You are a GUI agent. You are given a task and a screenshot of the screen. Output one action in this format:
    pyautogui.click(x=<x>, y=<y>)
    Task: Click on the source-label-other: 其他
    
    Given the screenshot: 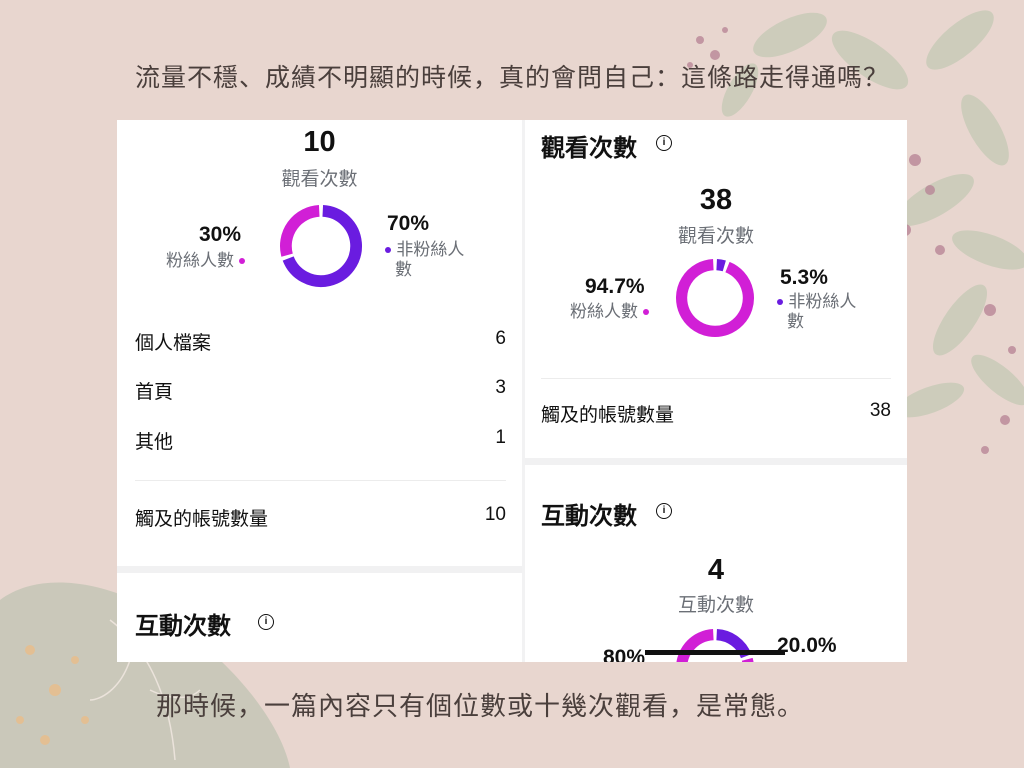 What is the action you would take?
    pyautogui.click(x=154, y=442)
    